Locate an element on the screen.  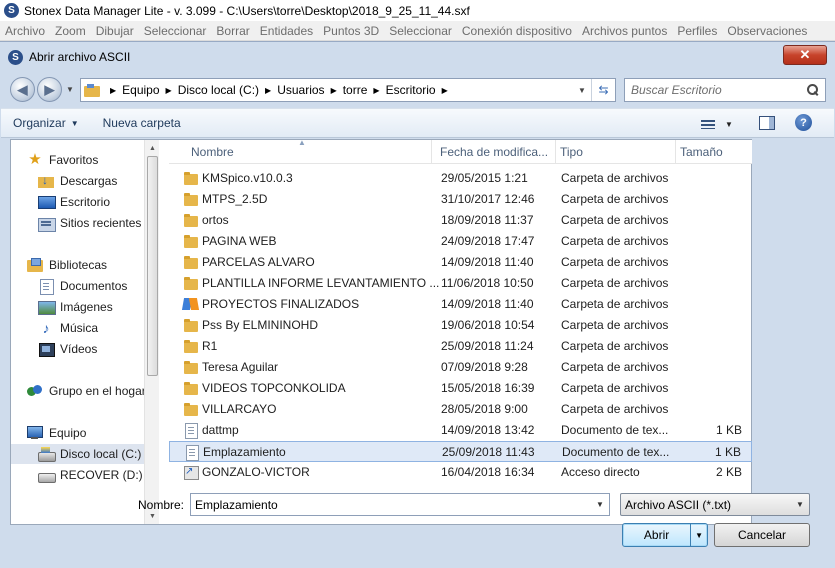
chevron-down-icon: ▼ is located at coordinates (600, 504).